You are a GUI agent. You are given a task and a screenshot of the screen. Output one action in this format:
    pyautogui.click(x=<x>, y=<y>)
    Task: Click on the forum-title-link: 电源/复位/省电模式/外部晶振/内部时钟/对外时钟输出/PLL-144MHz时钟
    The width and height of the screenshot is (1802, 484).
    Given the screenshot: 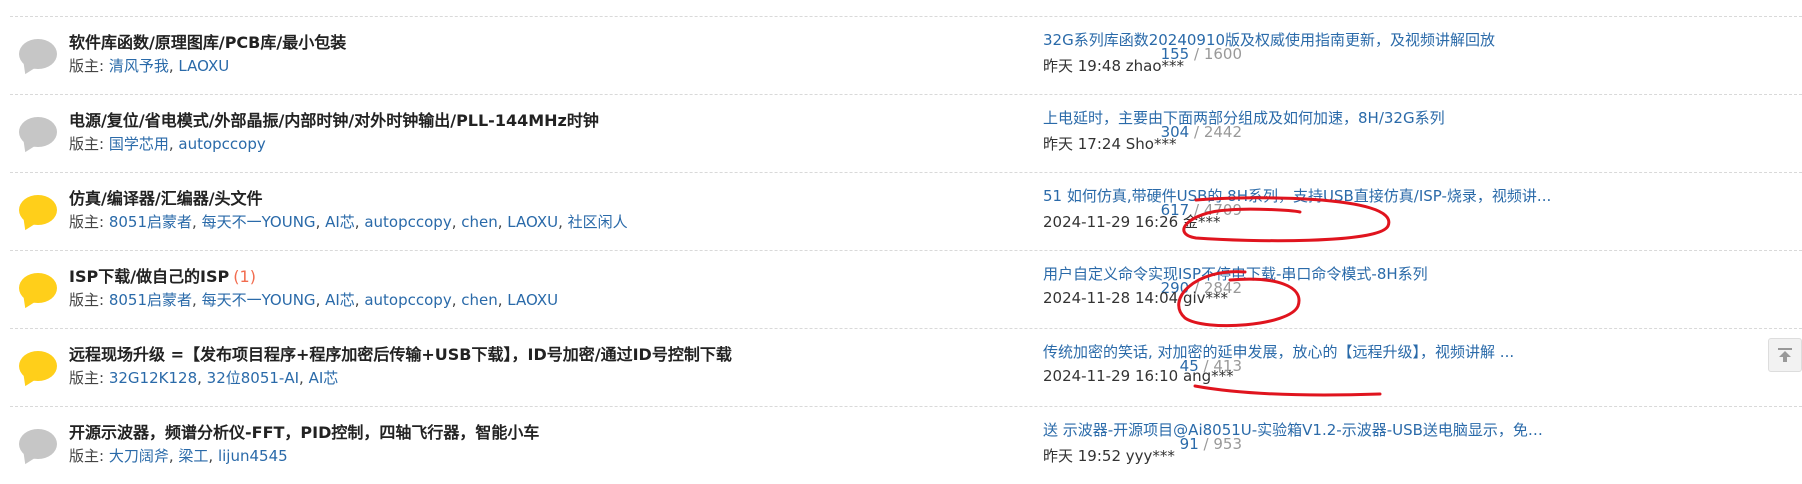 What is the action you would take?
    pyautogui.click(x=334, y=119)
    